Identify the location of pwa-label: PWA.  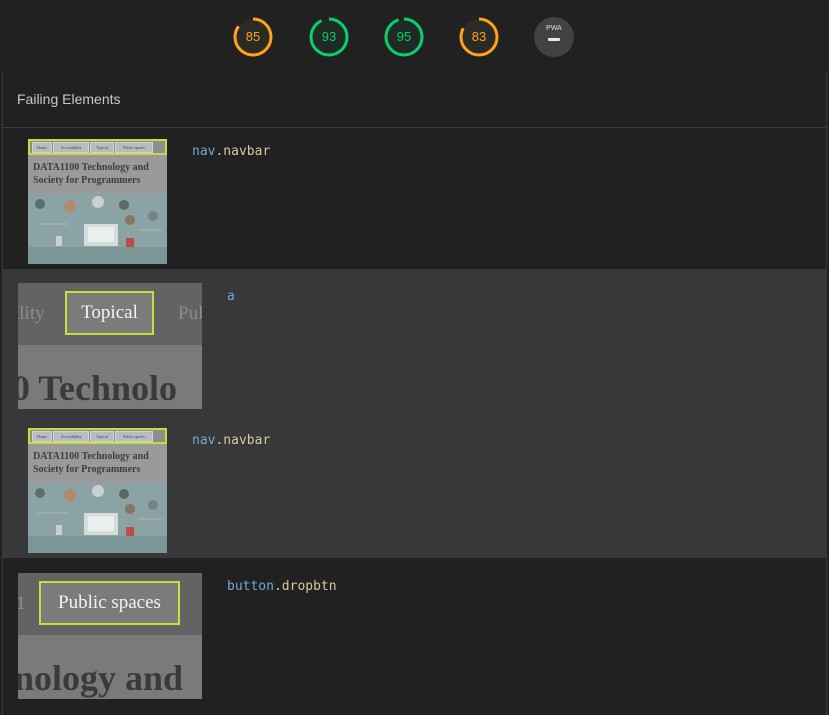
(554, 28).